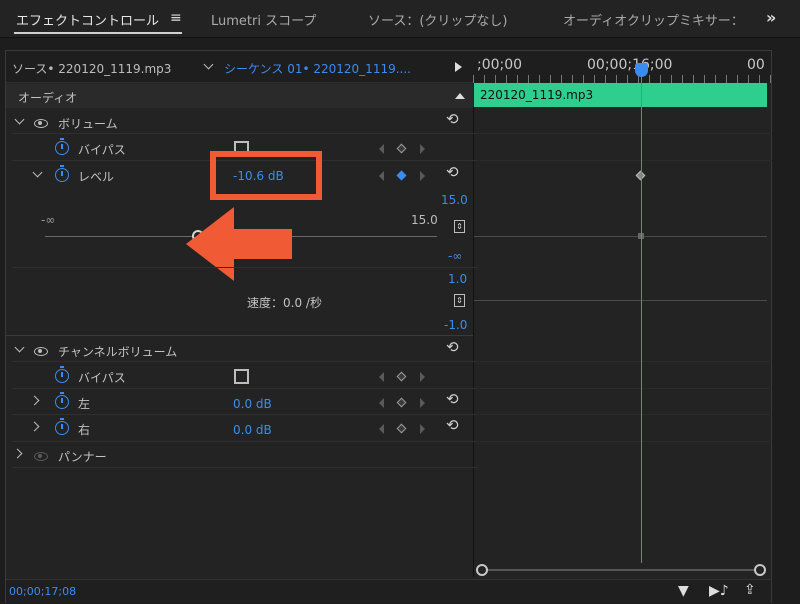 The image size is (800, 604). What do you see at coordinates (620, 95) in the screenshot?
I see `clip-bar: 220120_1119.mp3` at bounding box center [620, 95].